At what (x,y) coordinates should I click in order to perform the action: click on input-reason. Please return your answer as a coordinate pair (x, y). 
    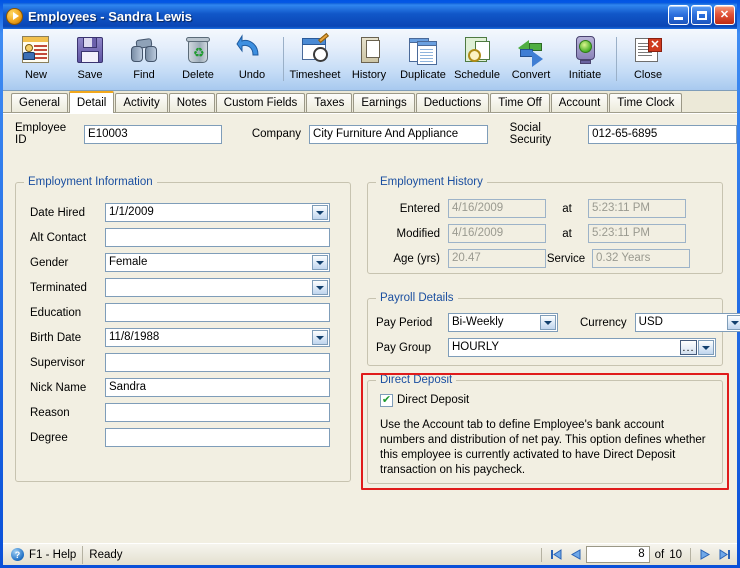
    Looking at the image, I should click on (217, 412).